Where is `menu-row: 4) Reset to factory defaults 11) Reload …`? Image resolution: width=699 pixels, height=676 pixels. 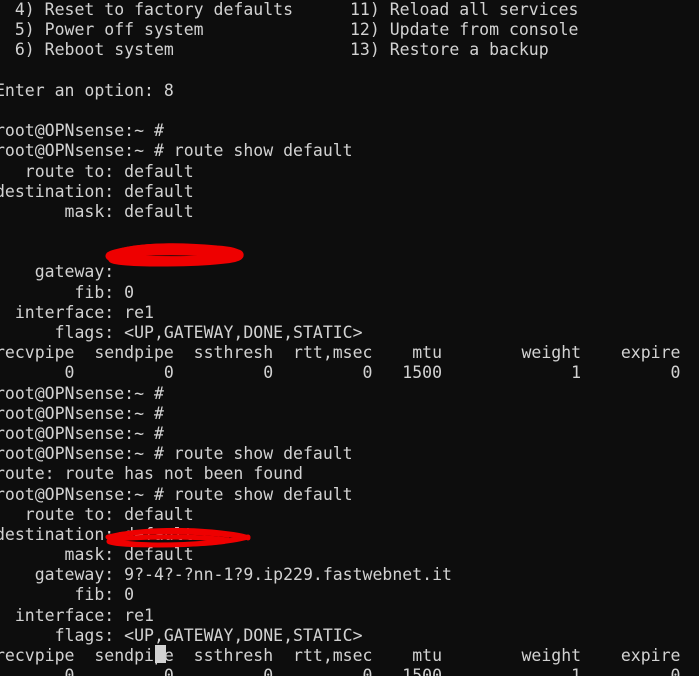 menu-row: 4) Reset to factory defaults 11) Reload … is located at coordinates (349, 10).